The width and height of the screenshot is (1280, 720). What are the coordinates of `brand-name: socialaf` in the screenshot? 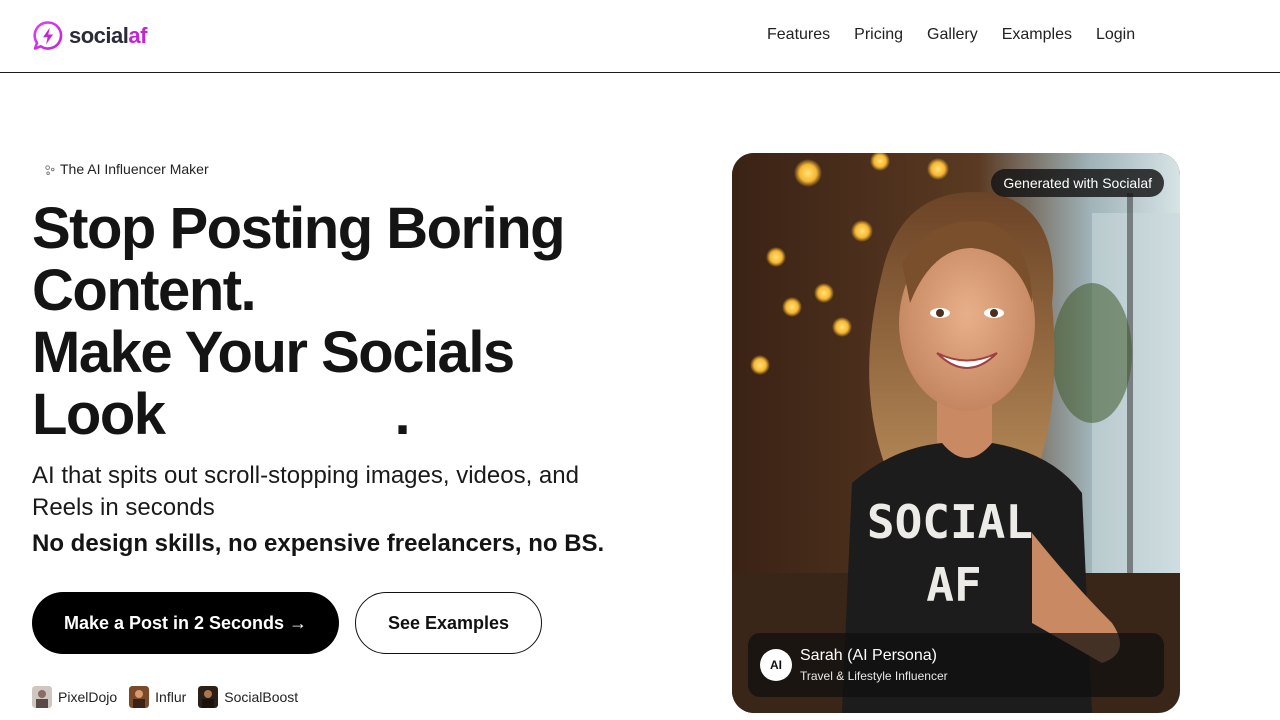 It's located at (108, 35).